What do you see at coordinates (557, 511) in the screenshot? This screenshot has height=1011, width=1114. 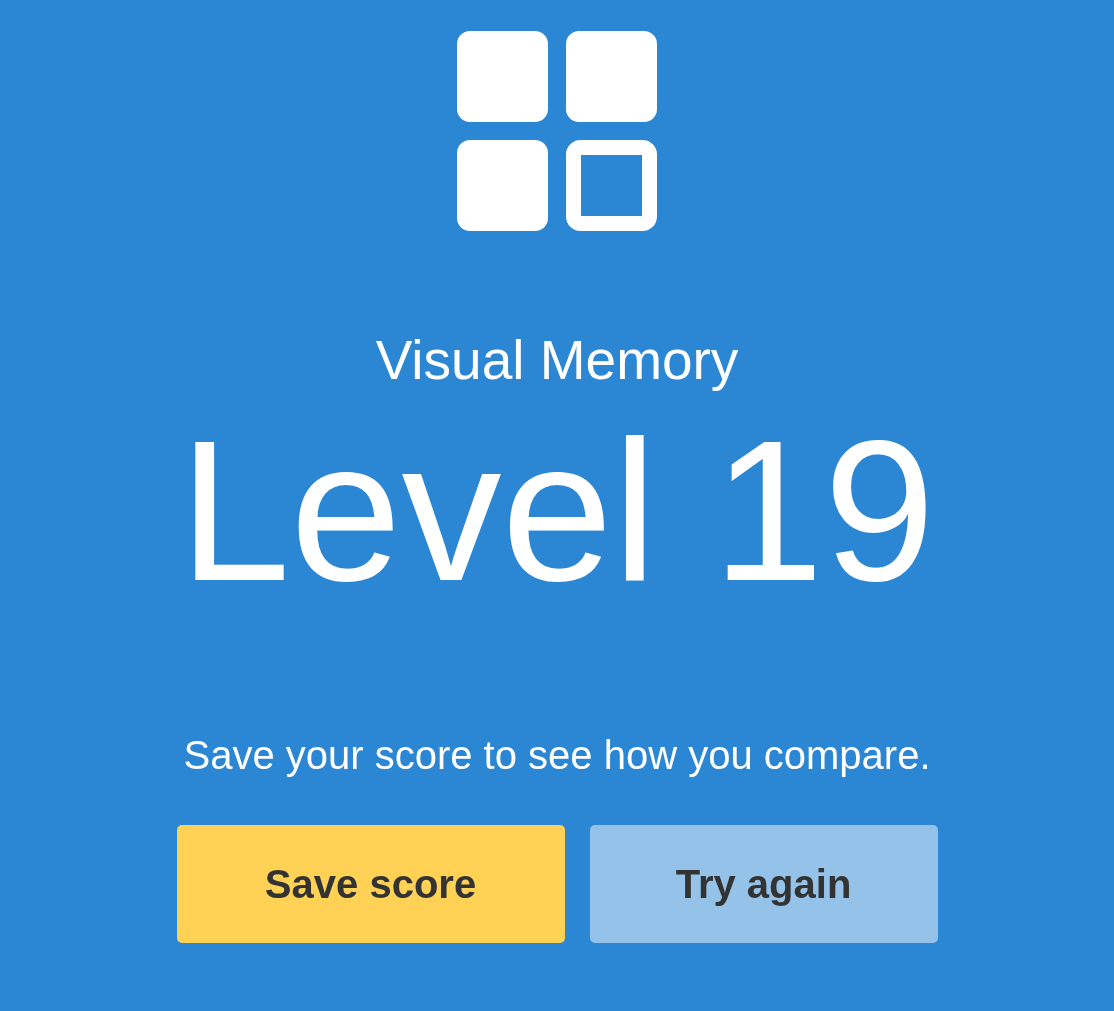 I see `level-result: Level 19` at bounding box center [557, 511].